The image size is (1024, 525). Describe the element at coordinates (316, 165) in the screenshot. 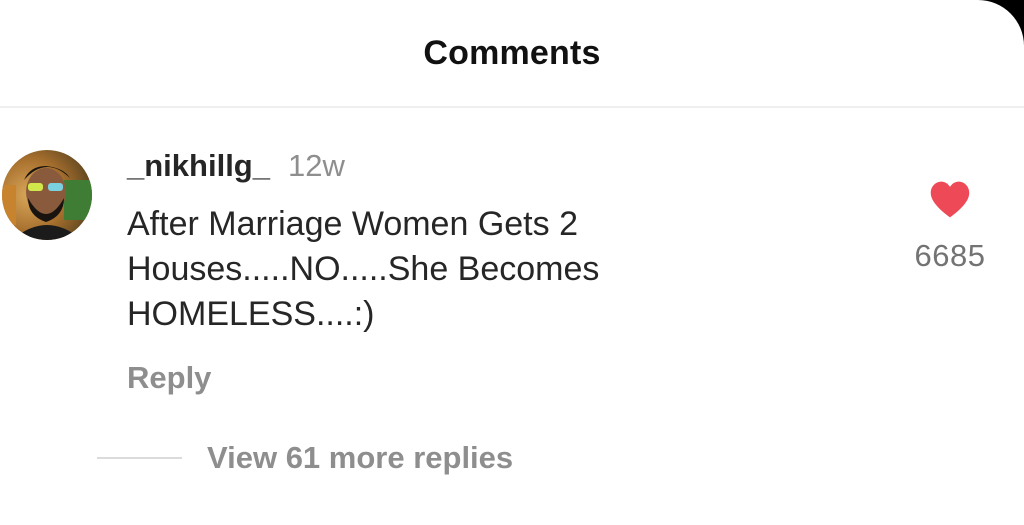

I see `timestamp: 12w` at that location.